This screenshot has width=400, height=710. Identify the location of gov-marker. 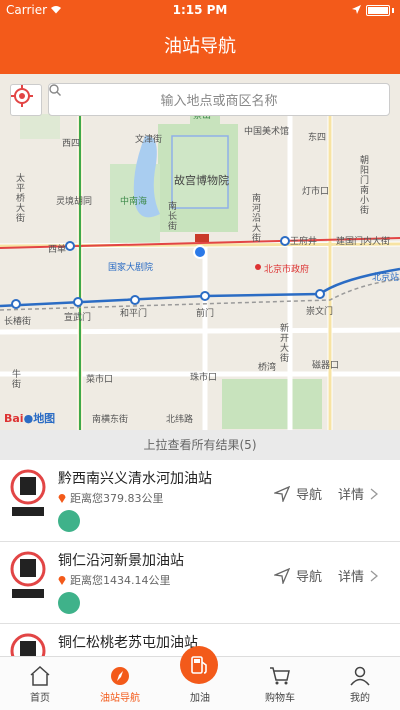
(258, 267).